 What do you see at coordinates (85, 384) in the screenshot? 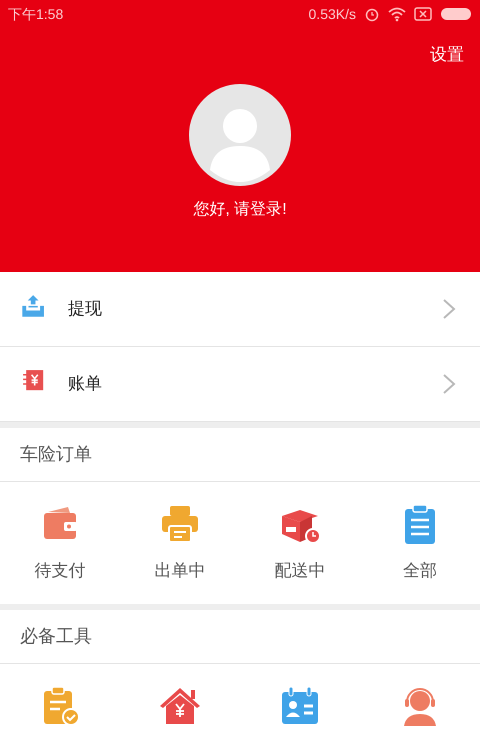
I see `menu-label: 账单` at bounding box center [85, 384].